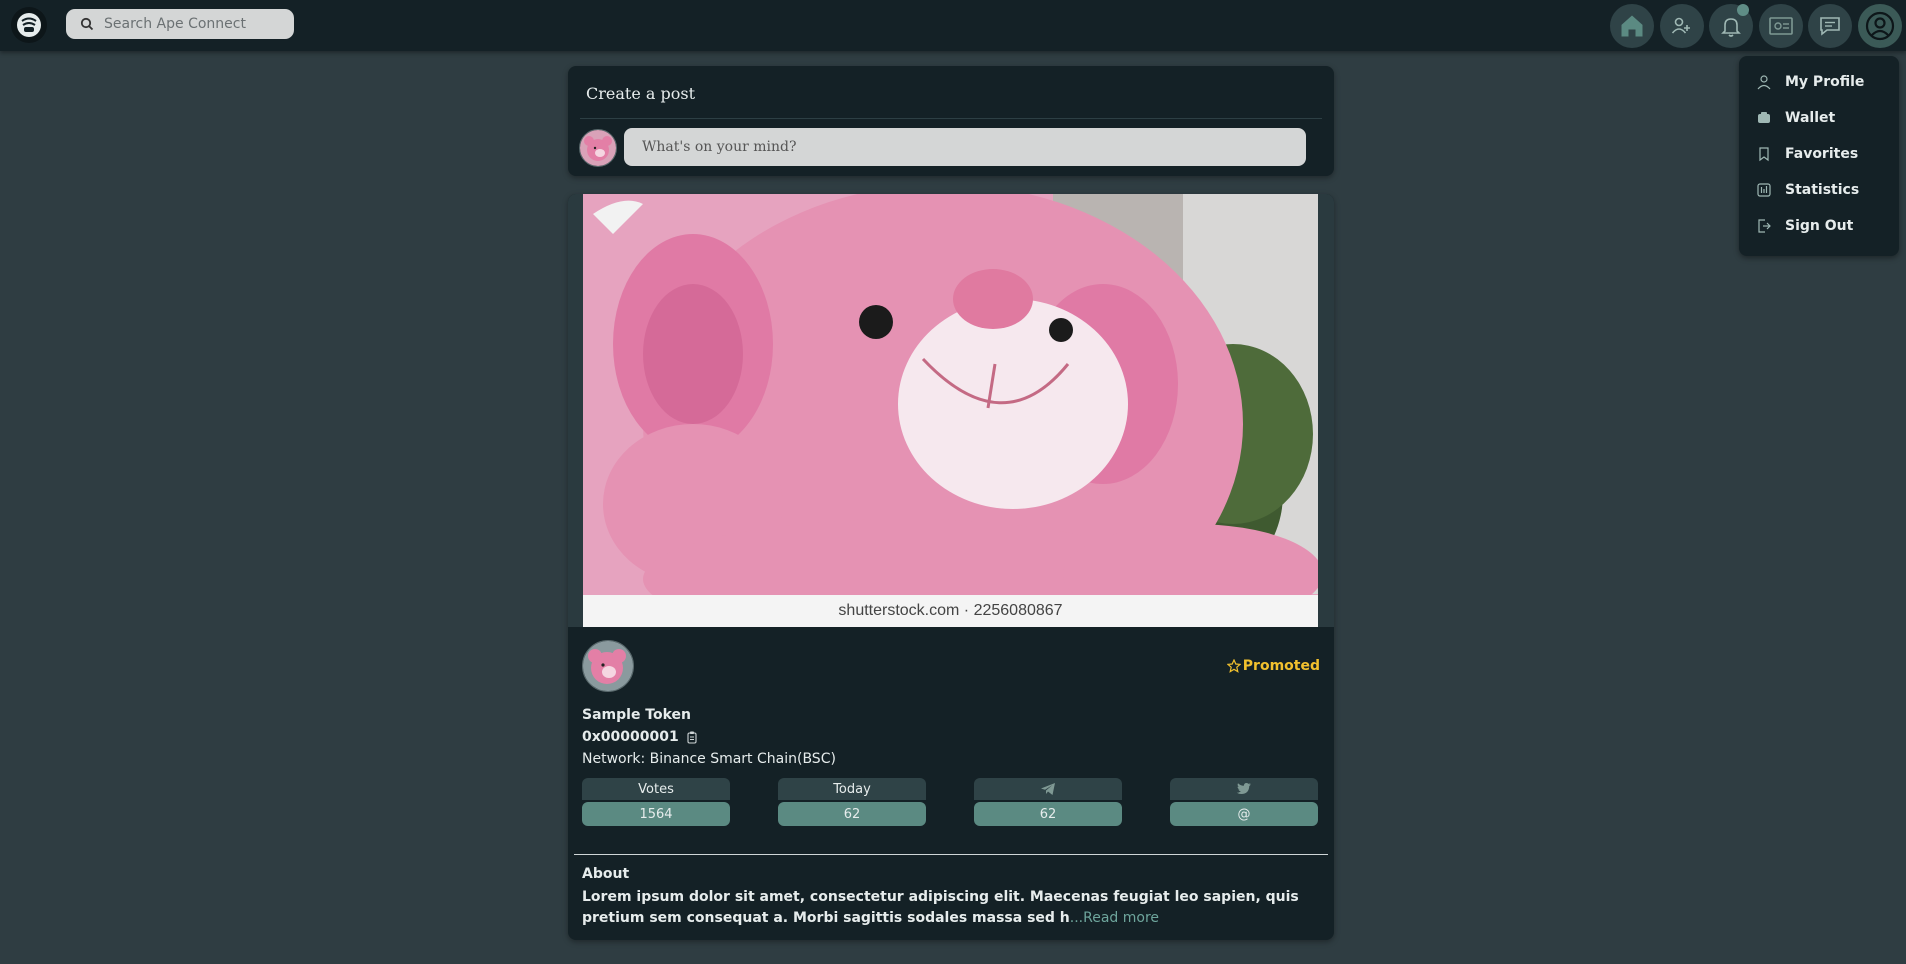  Describe the element at coordinates (1825, 82) in the screenshot. I see `menu-item-label: My Profile` at that location.